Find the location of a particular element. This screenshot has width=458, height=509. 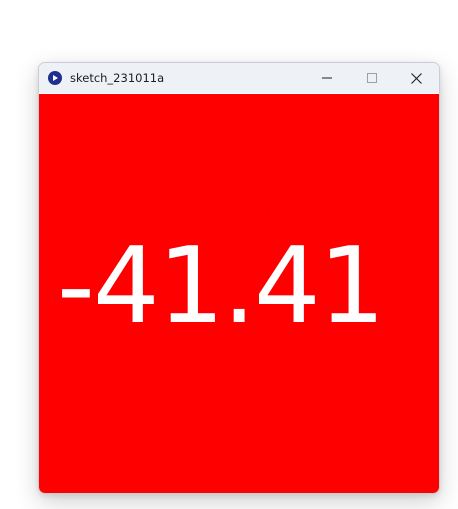

close-icon is located at coordinates (416, 78).